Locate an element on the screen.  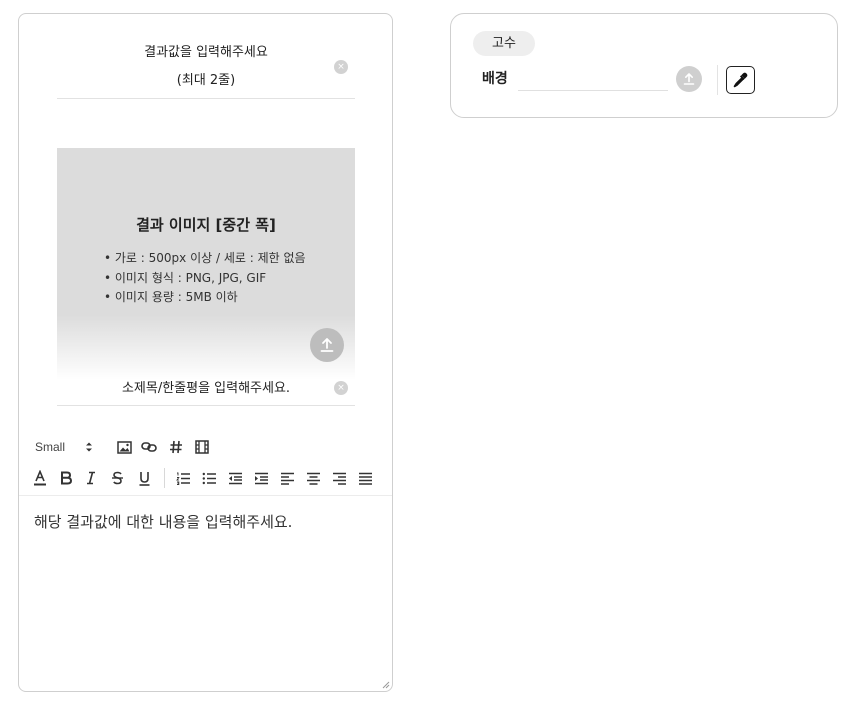
underline-icon is located at coordinates (144, 478).